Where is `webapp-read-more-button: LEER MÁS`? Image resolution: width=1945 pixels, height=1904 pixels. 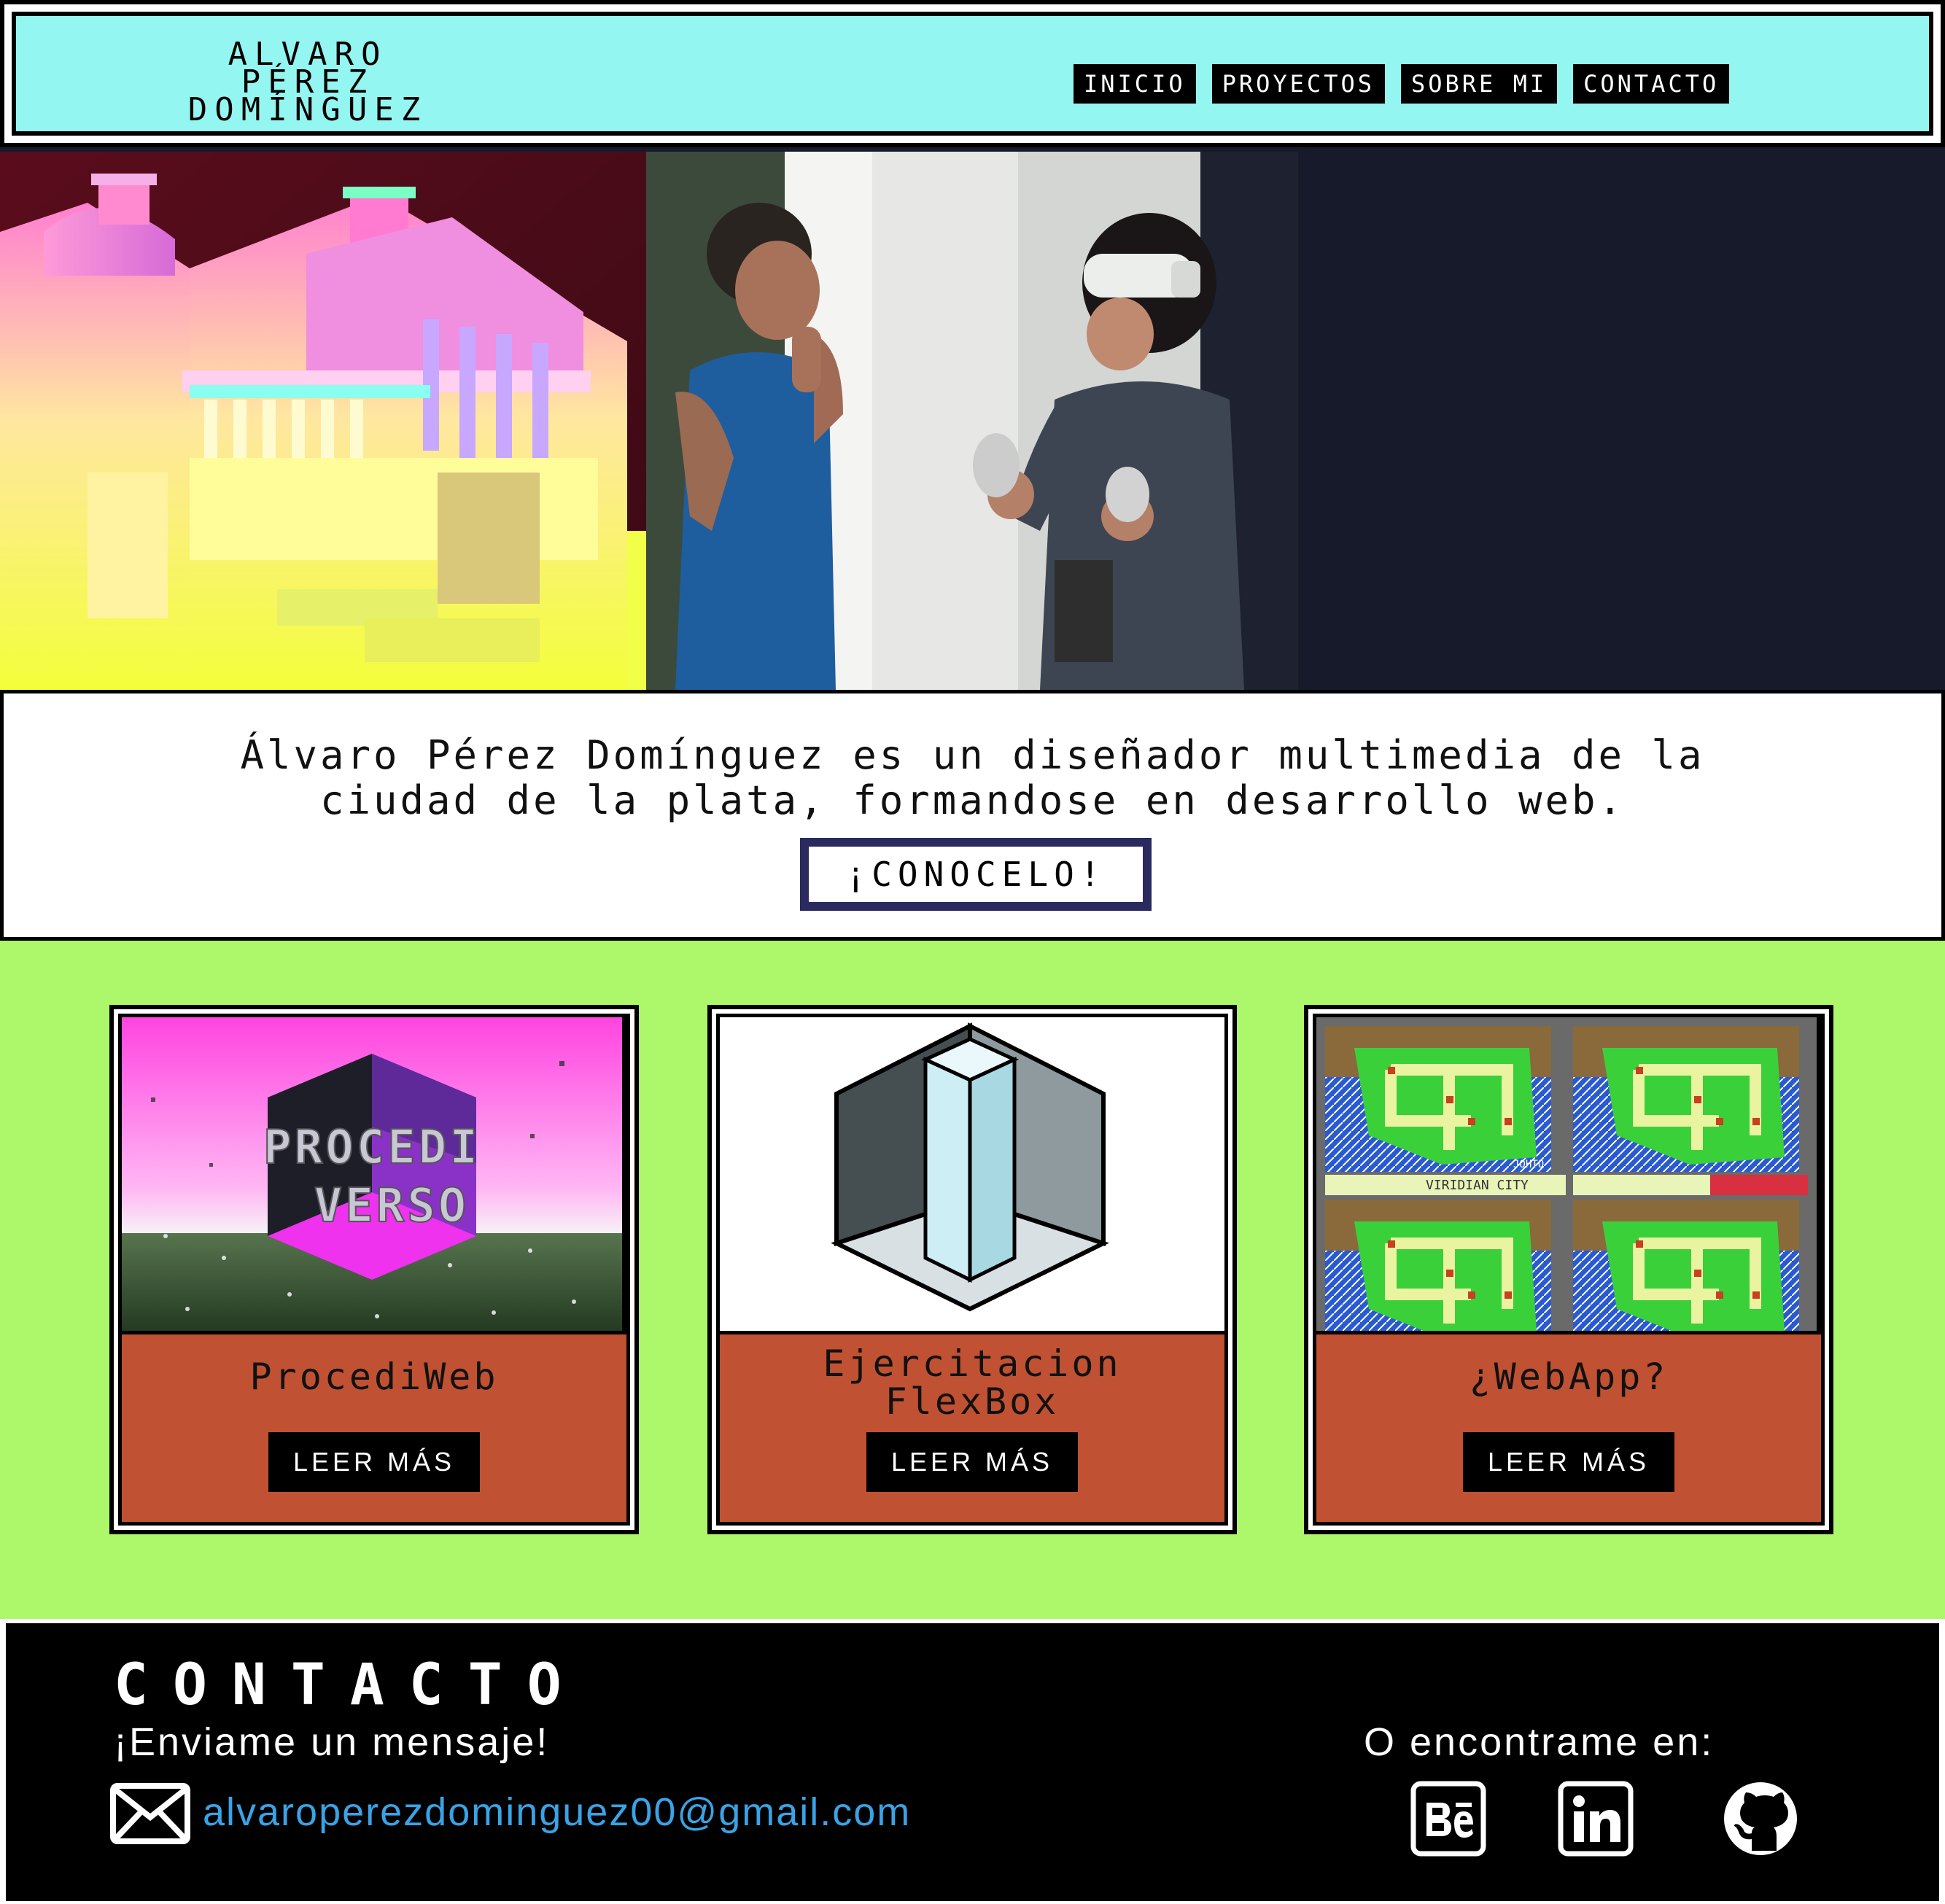
webapp-read-more-button: LEER MÁS is located at coordinates (1569, 1462).